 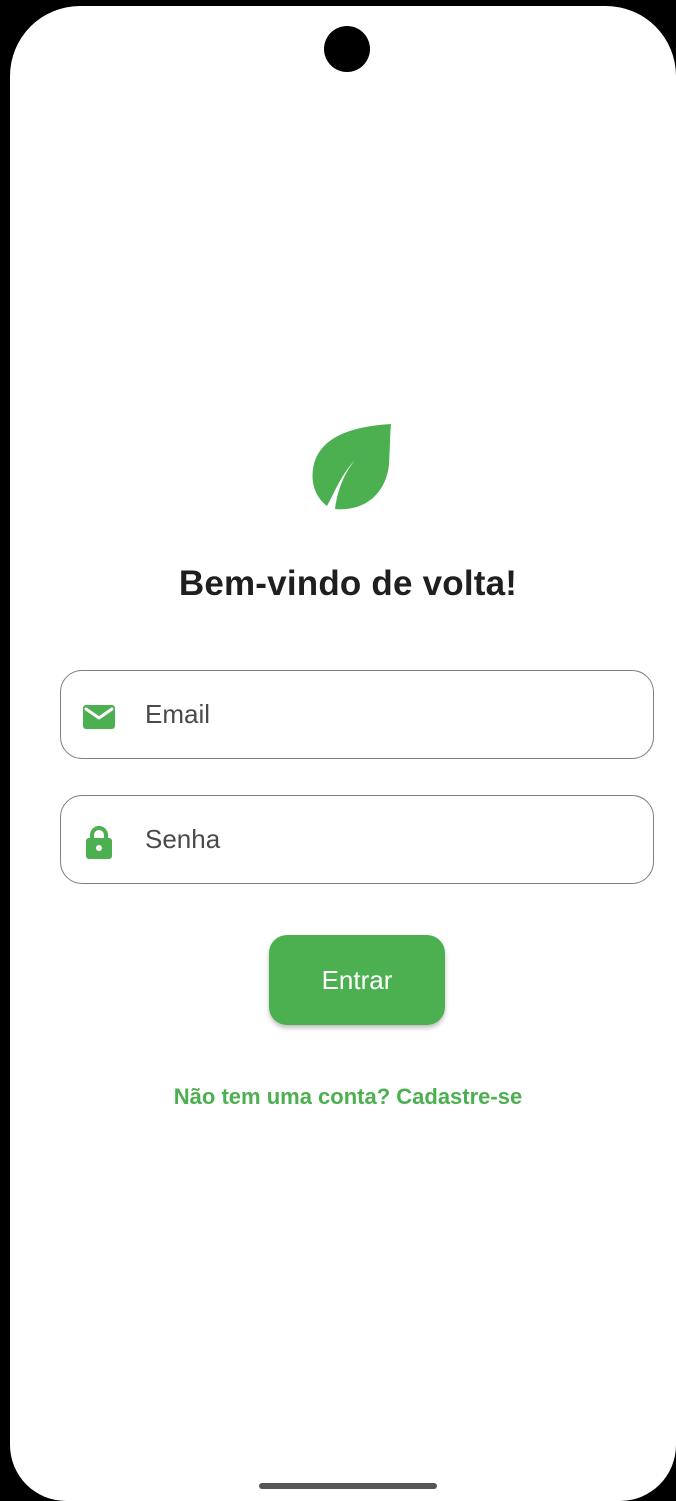 What do you see at coordinates (99, 842) in the screenshot?
I see `lock-icon` at bounding box center [99, 842].